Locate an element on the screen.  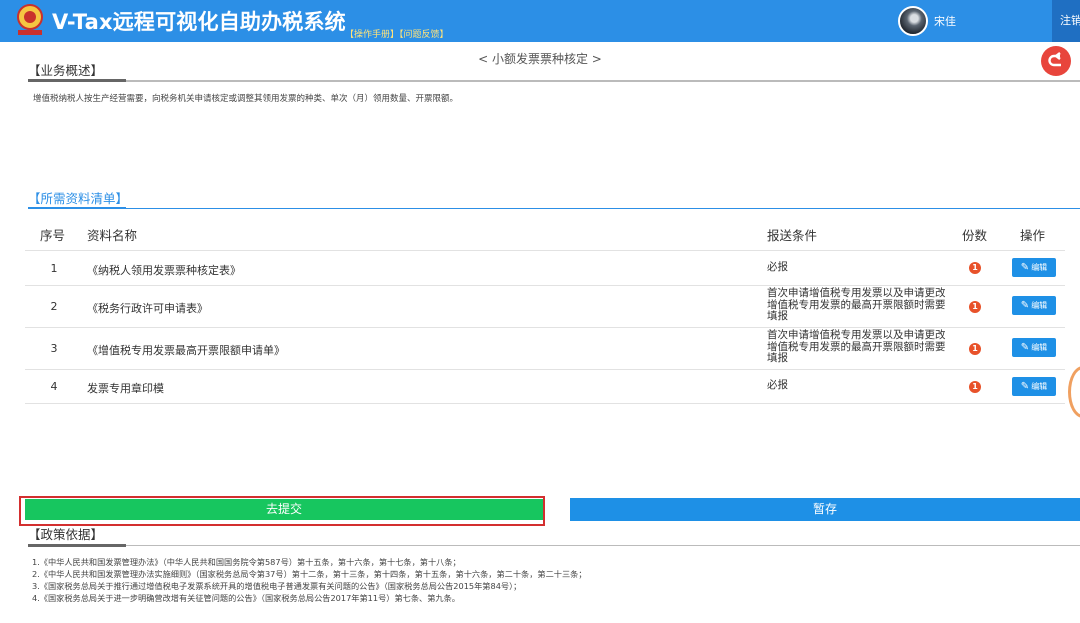
col-name-header: 资料名称 is located at coordinates (112, 235).